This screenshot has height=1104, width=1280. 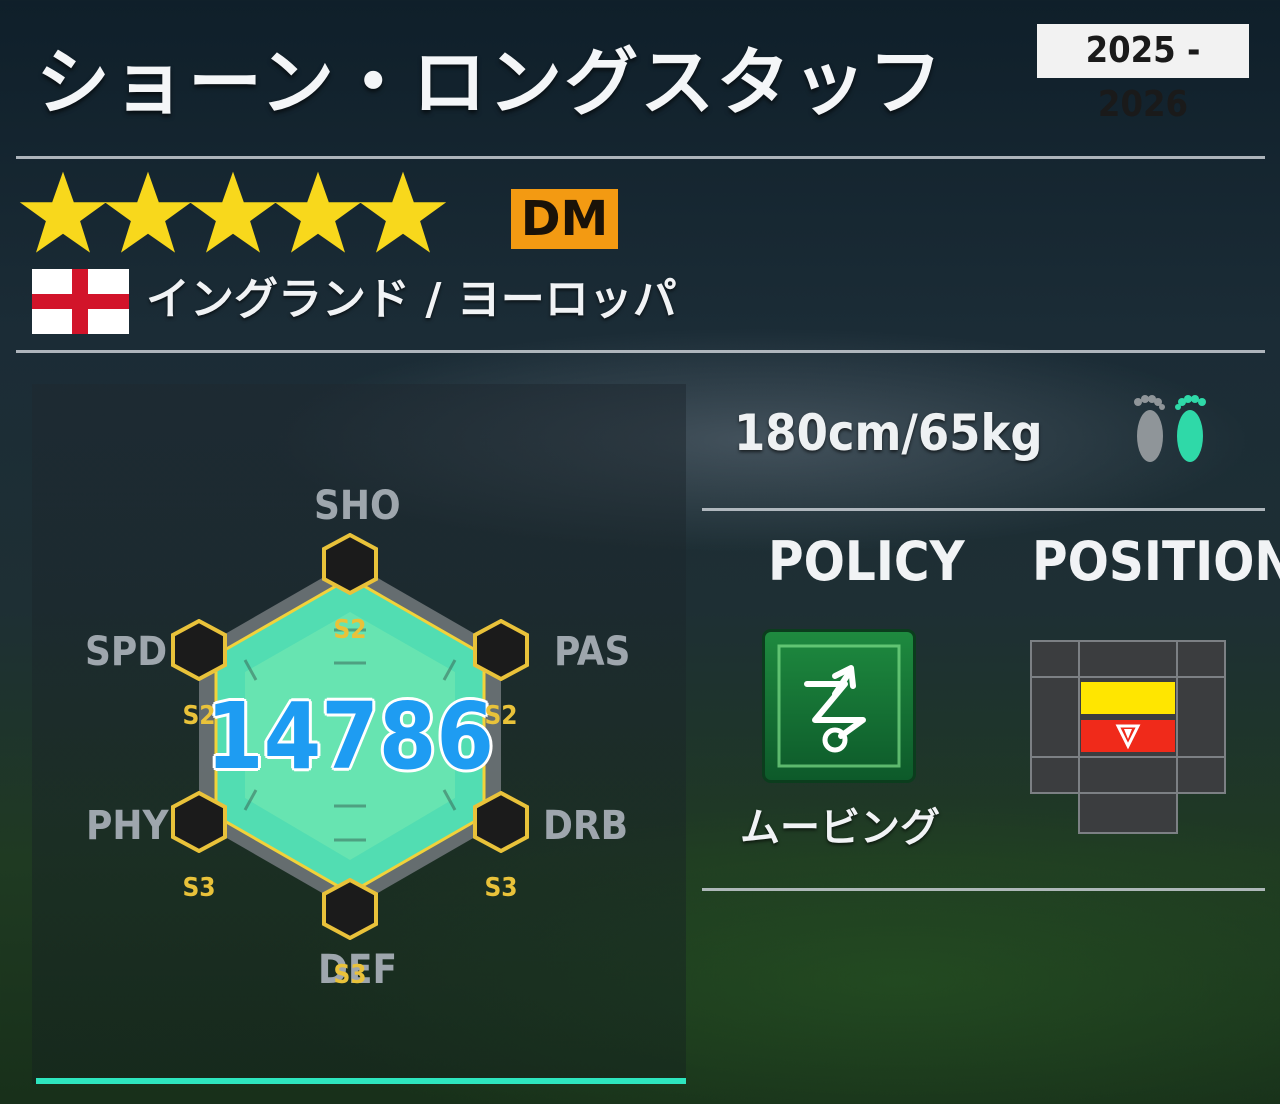 I want to click on moving-route-icon, so click(x=839, y=706).